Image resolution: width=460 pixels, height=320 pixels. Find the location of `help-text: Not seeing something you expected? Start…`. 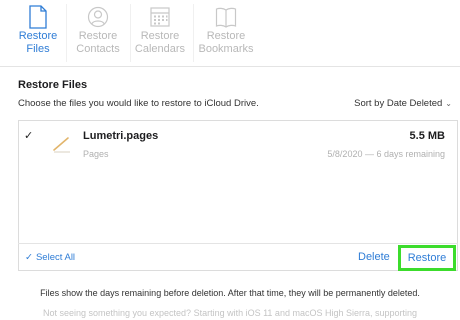

help-text: Not seeing something you expected? Start… is located at coordinates (230, 313).